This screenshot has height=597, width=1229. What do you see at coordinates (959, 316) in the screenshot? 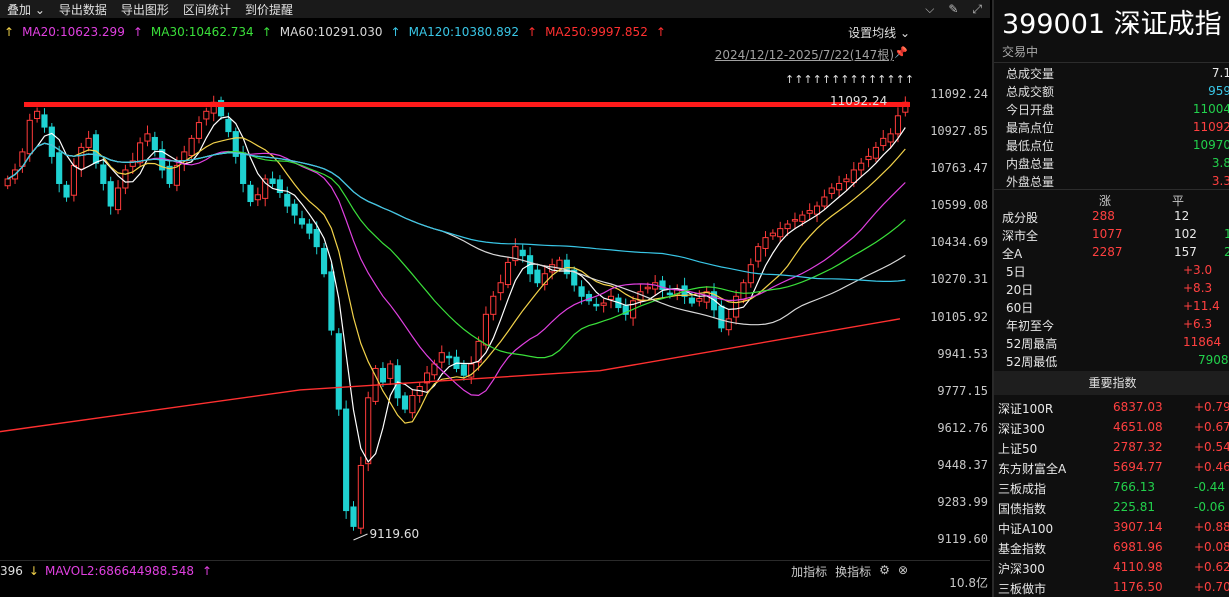
I see `price-tick-label: 10105.92` at bounding box center [959, 316].